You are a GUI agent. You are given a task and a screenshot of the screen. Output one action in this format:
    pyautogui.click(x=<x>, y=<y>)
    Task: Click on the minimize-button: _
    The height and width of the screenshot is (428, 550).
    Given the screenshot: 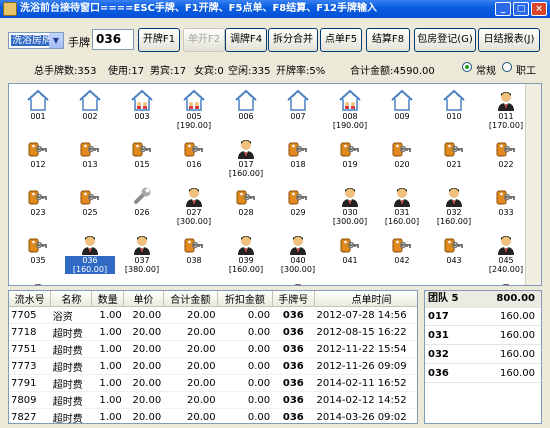 What is the action you would take?
    pyautogui.click(x=503, y=9)
    